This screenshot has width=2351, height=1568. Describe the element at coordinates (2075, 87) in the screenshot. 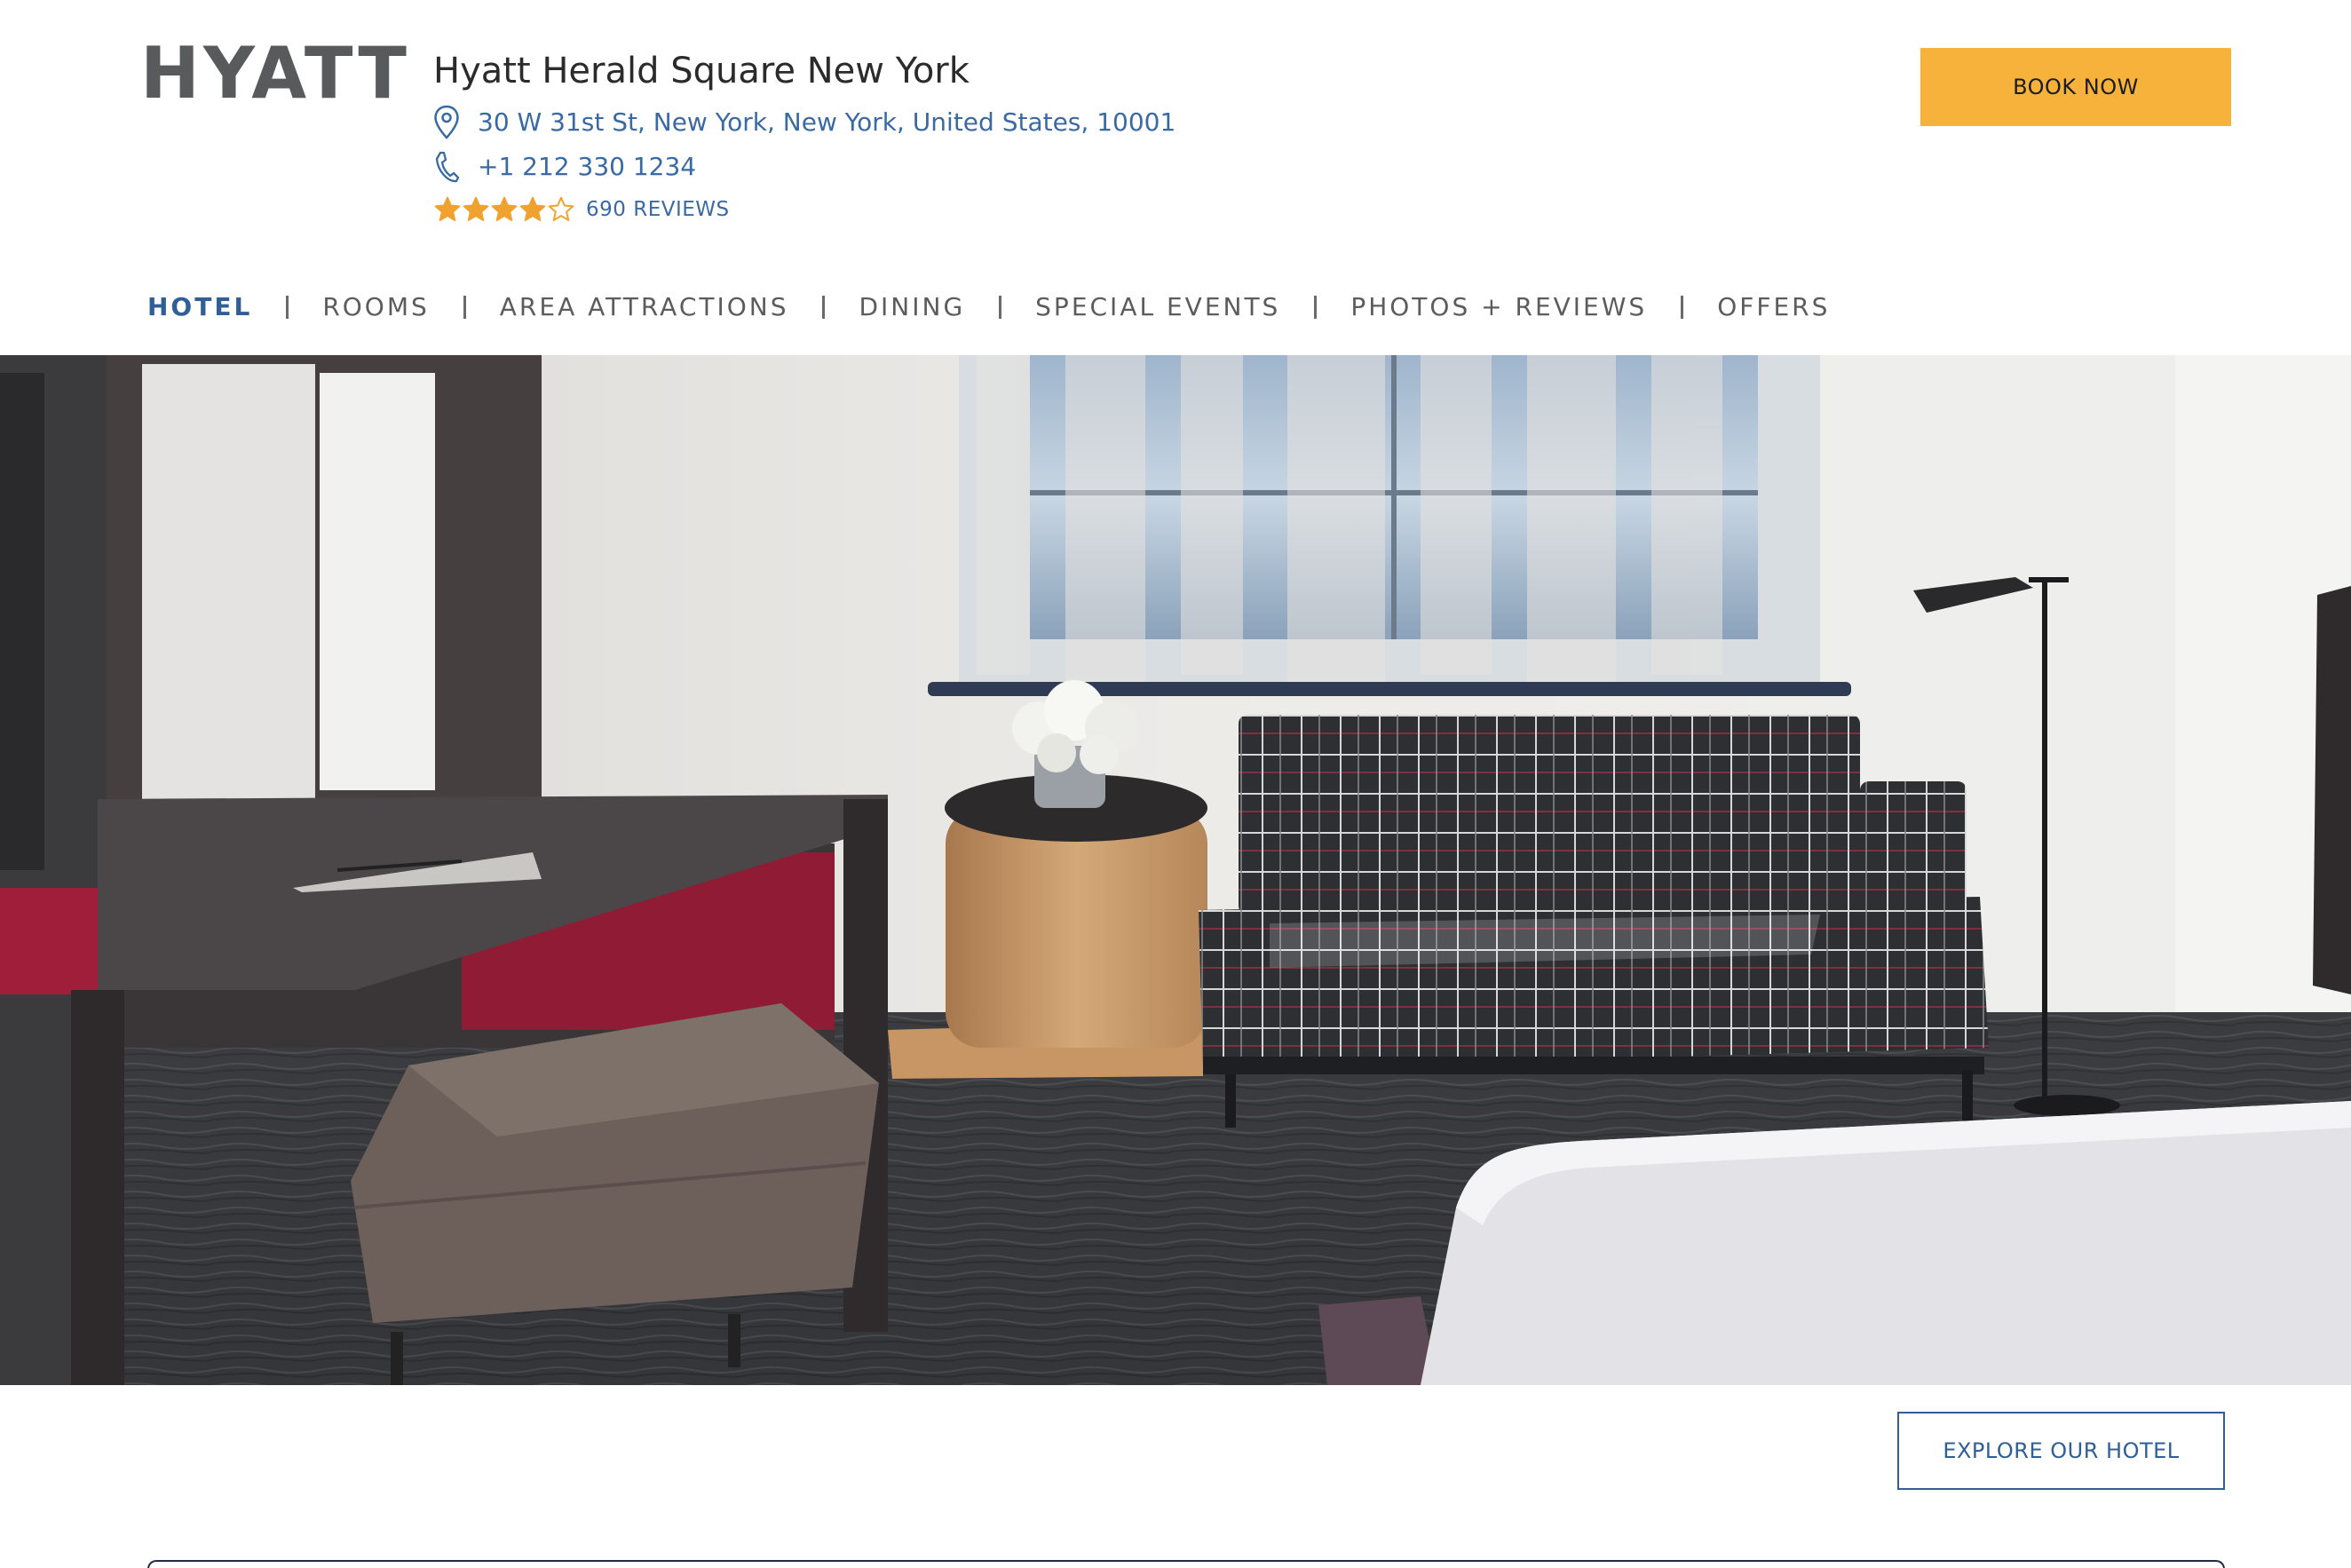

I see `book-now-button: BOOK NOW` at that location.